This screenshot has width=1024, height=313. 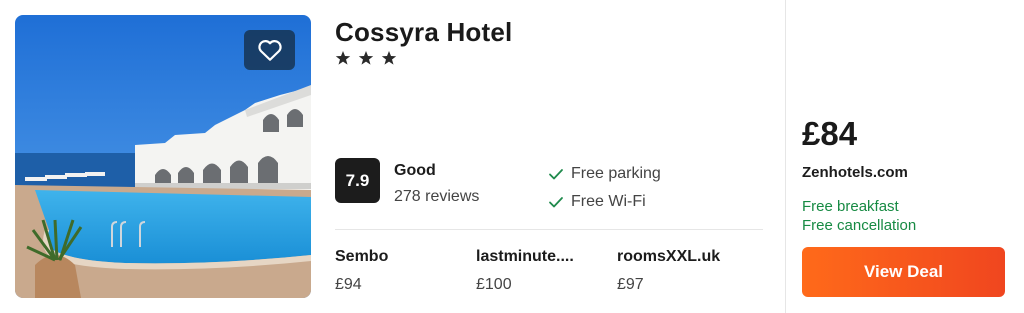 I want to click on favorite-button, so click(x=269, y=50).